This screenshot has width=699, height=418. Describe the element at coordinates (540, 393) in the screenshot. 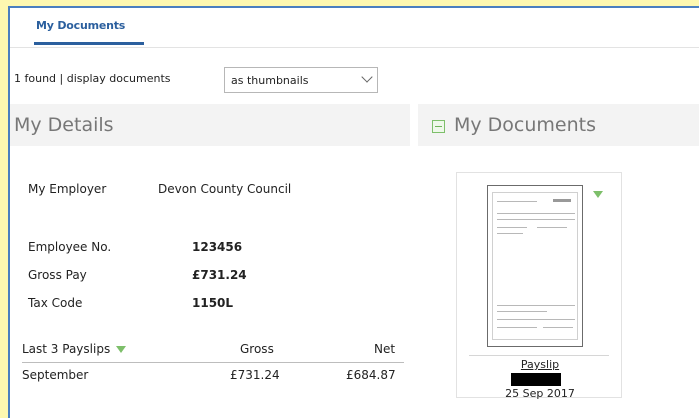

I see `document-date: 25 Sep 2017` at that location.